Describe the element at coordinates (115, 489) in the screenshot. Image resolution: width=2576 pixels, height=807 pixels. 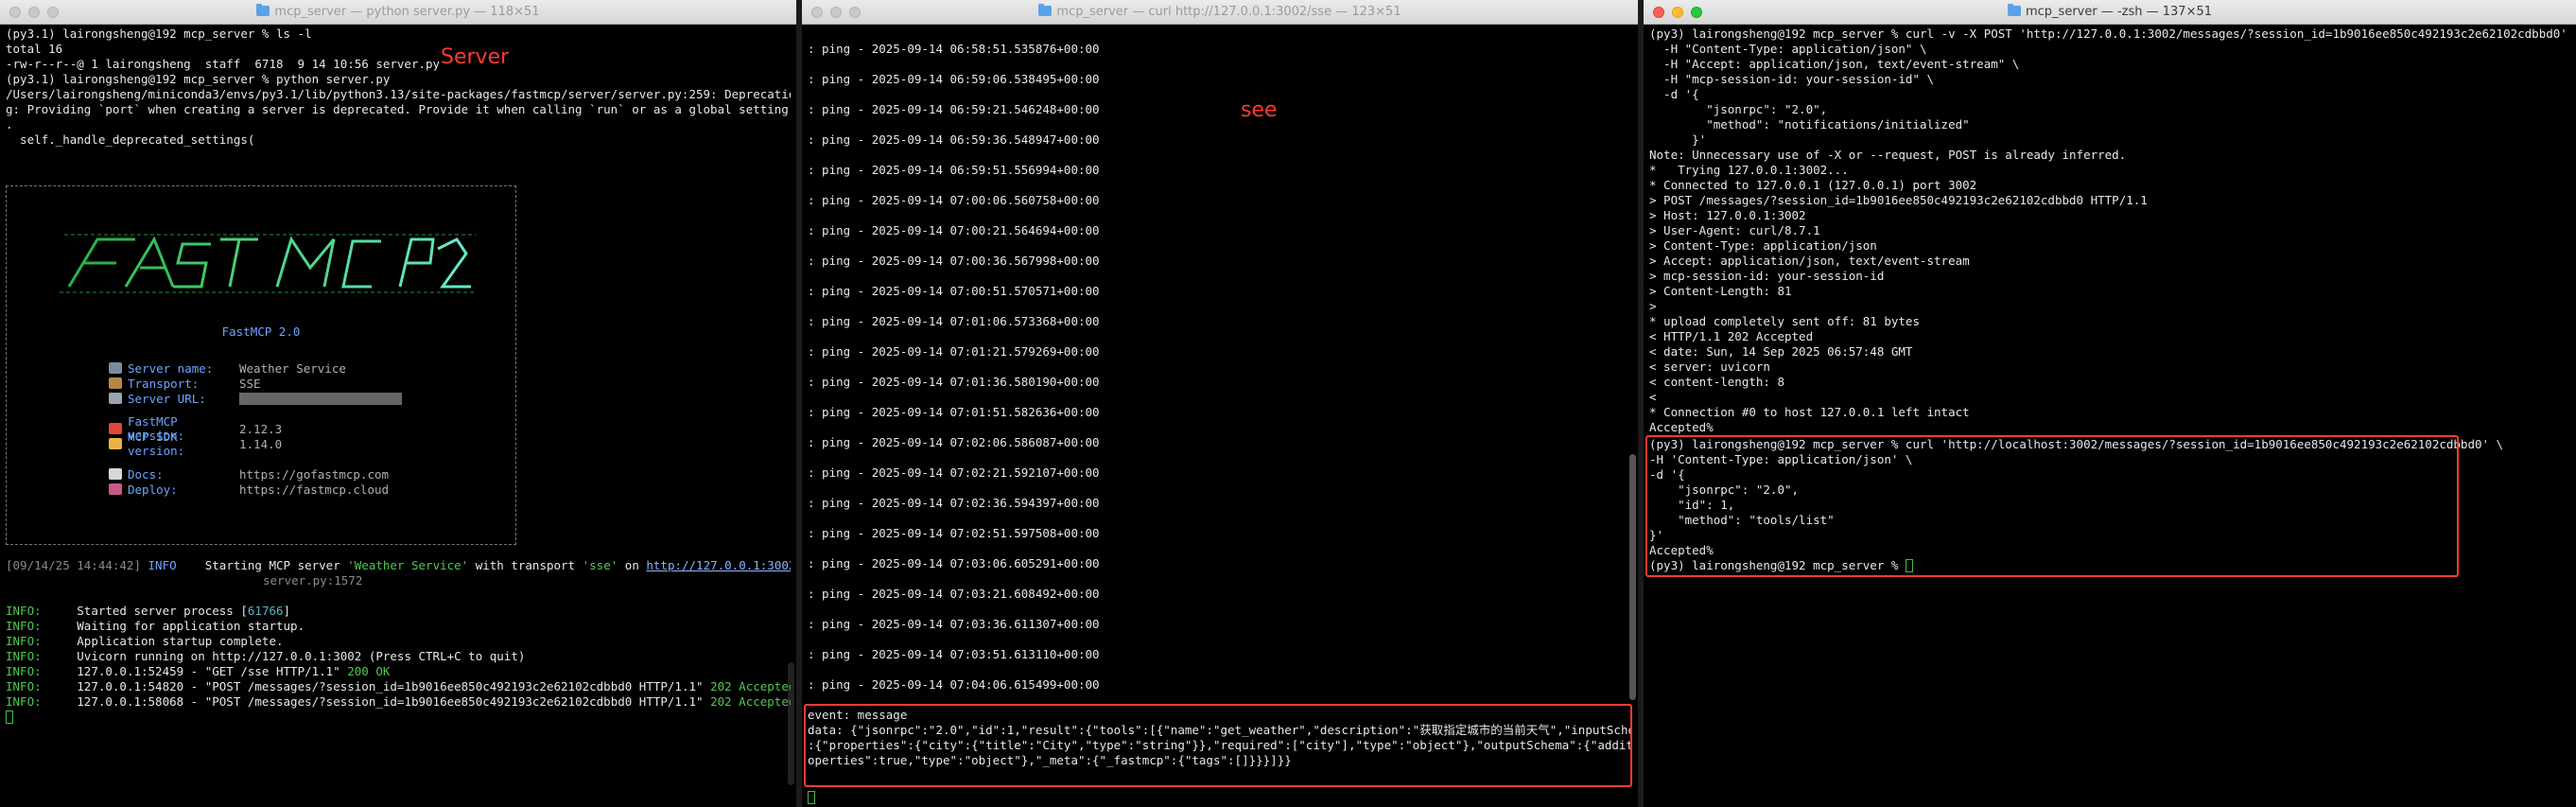
I see `rocket-icon` at that location.